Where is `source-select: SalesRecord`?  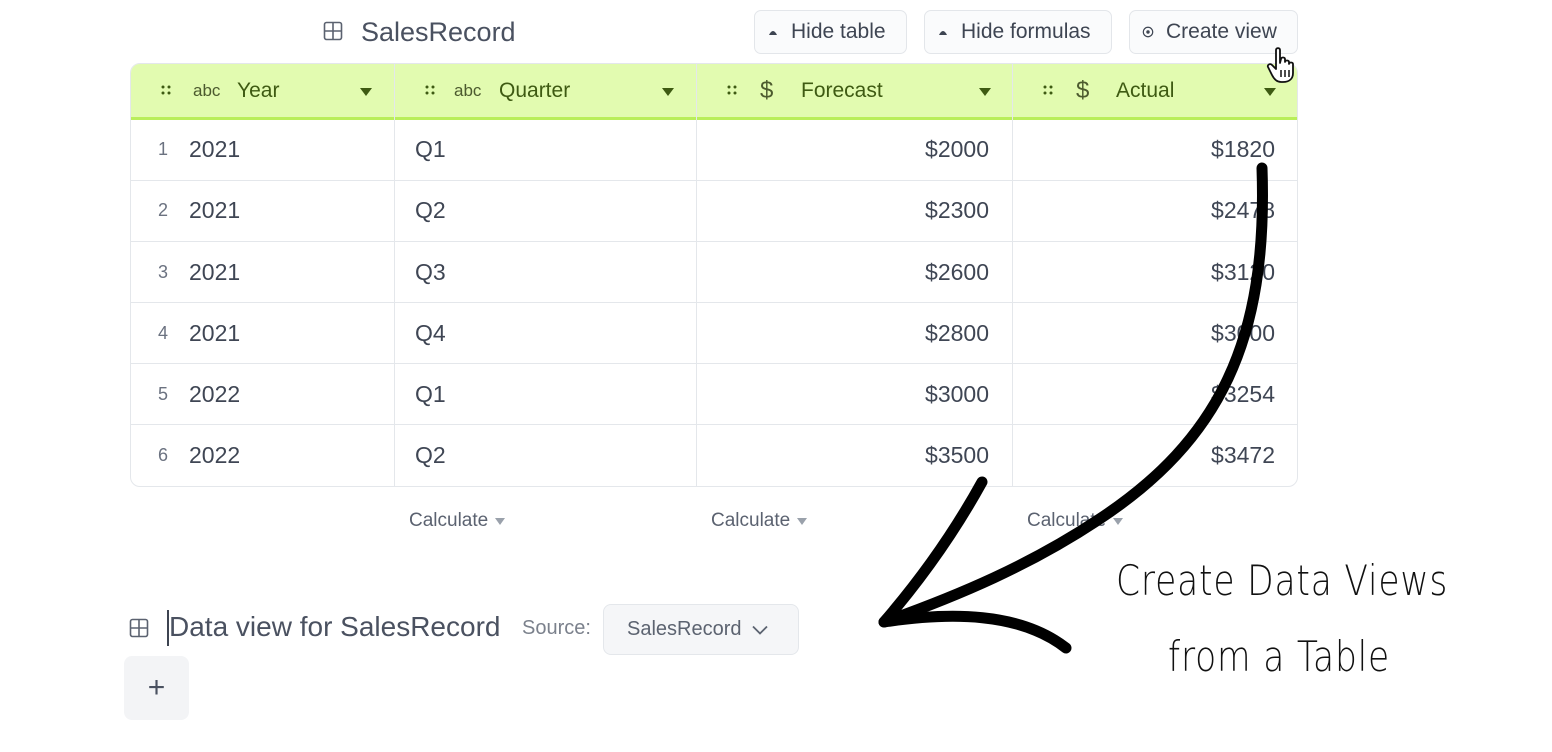
source-select: SalesRecord is located at coordinates (701, 629).